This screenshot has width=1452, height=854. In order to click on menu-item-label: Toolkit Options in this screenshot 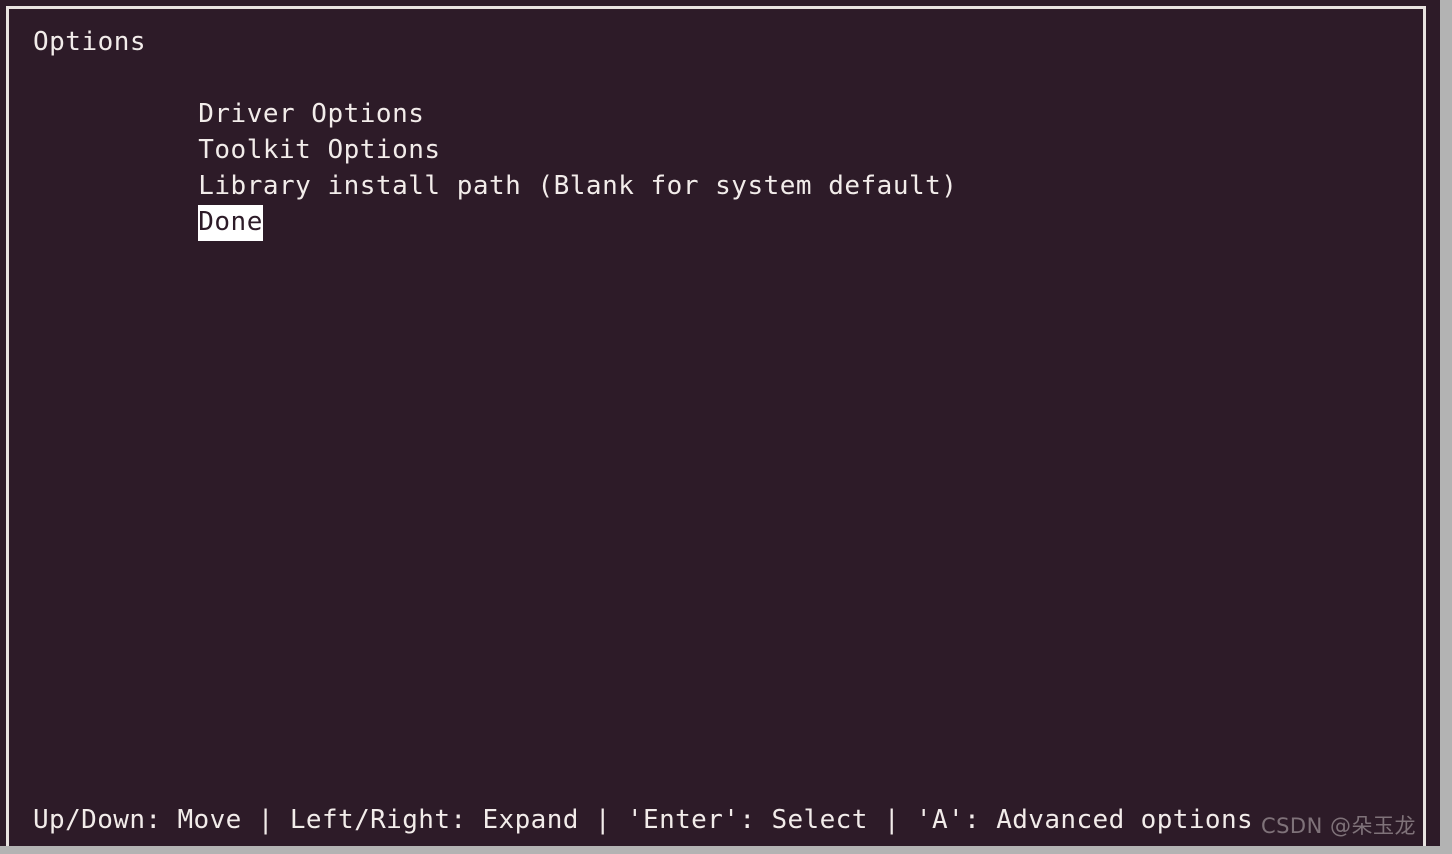, I will do `click(319, 150)`.